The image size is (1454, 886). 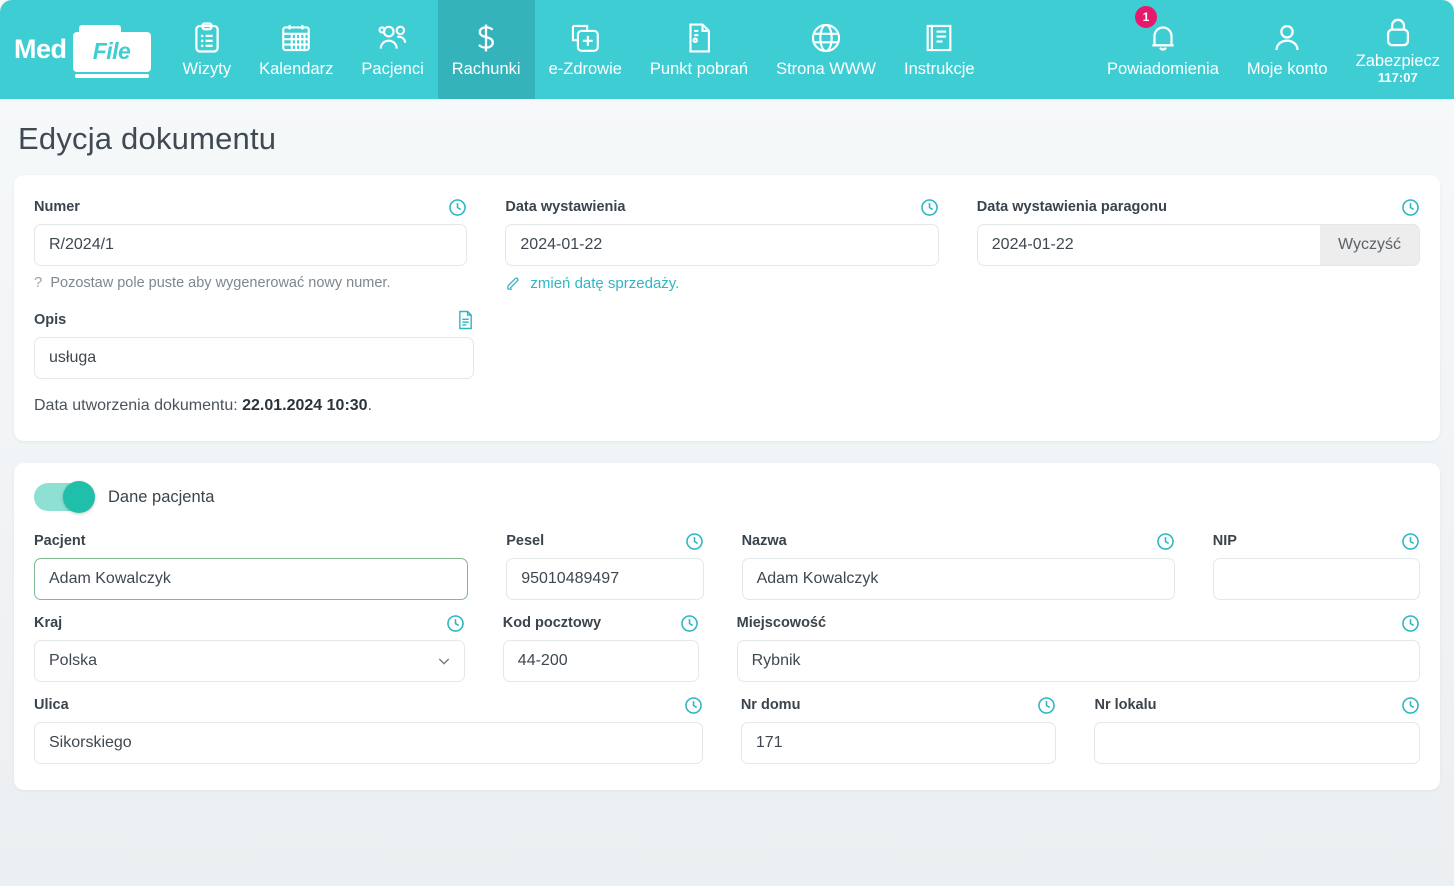 I want to click on pesel-input: 95010489497, so click(x=605, y=579).